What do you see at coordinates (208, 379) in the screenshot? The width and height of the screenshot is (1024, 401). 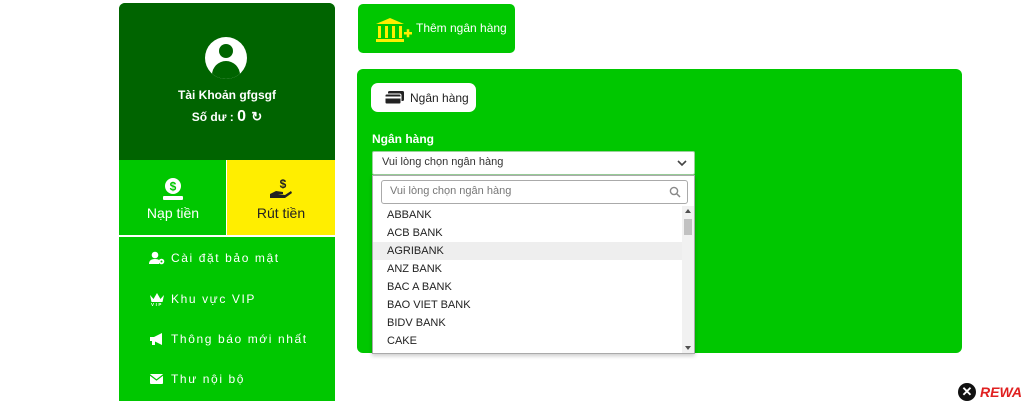 I see `menu-label: Thư nội bộ` at bounding box center [208, 379].